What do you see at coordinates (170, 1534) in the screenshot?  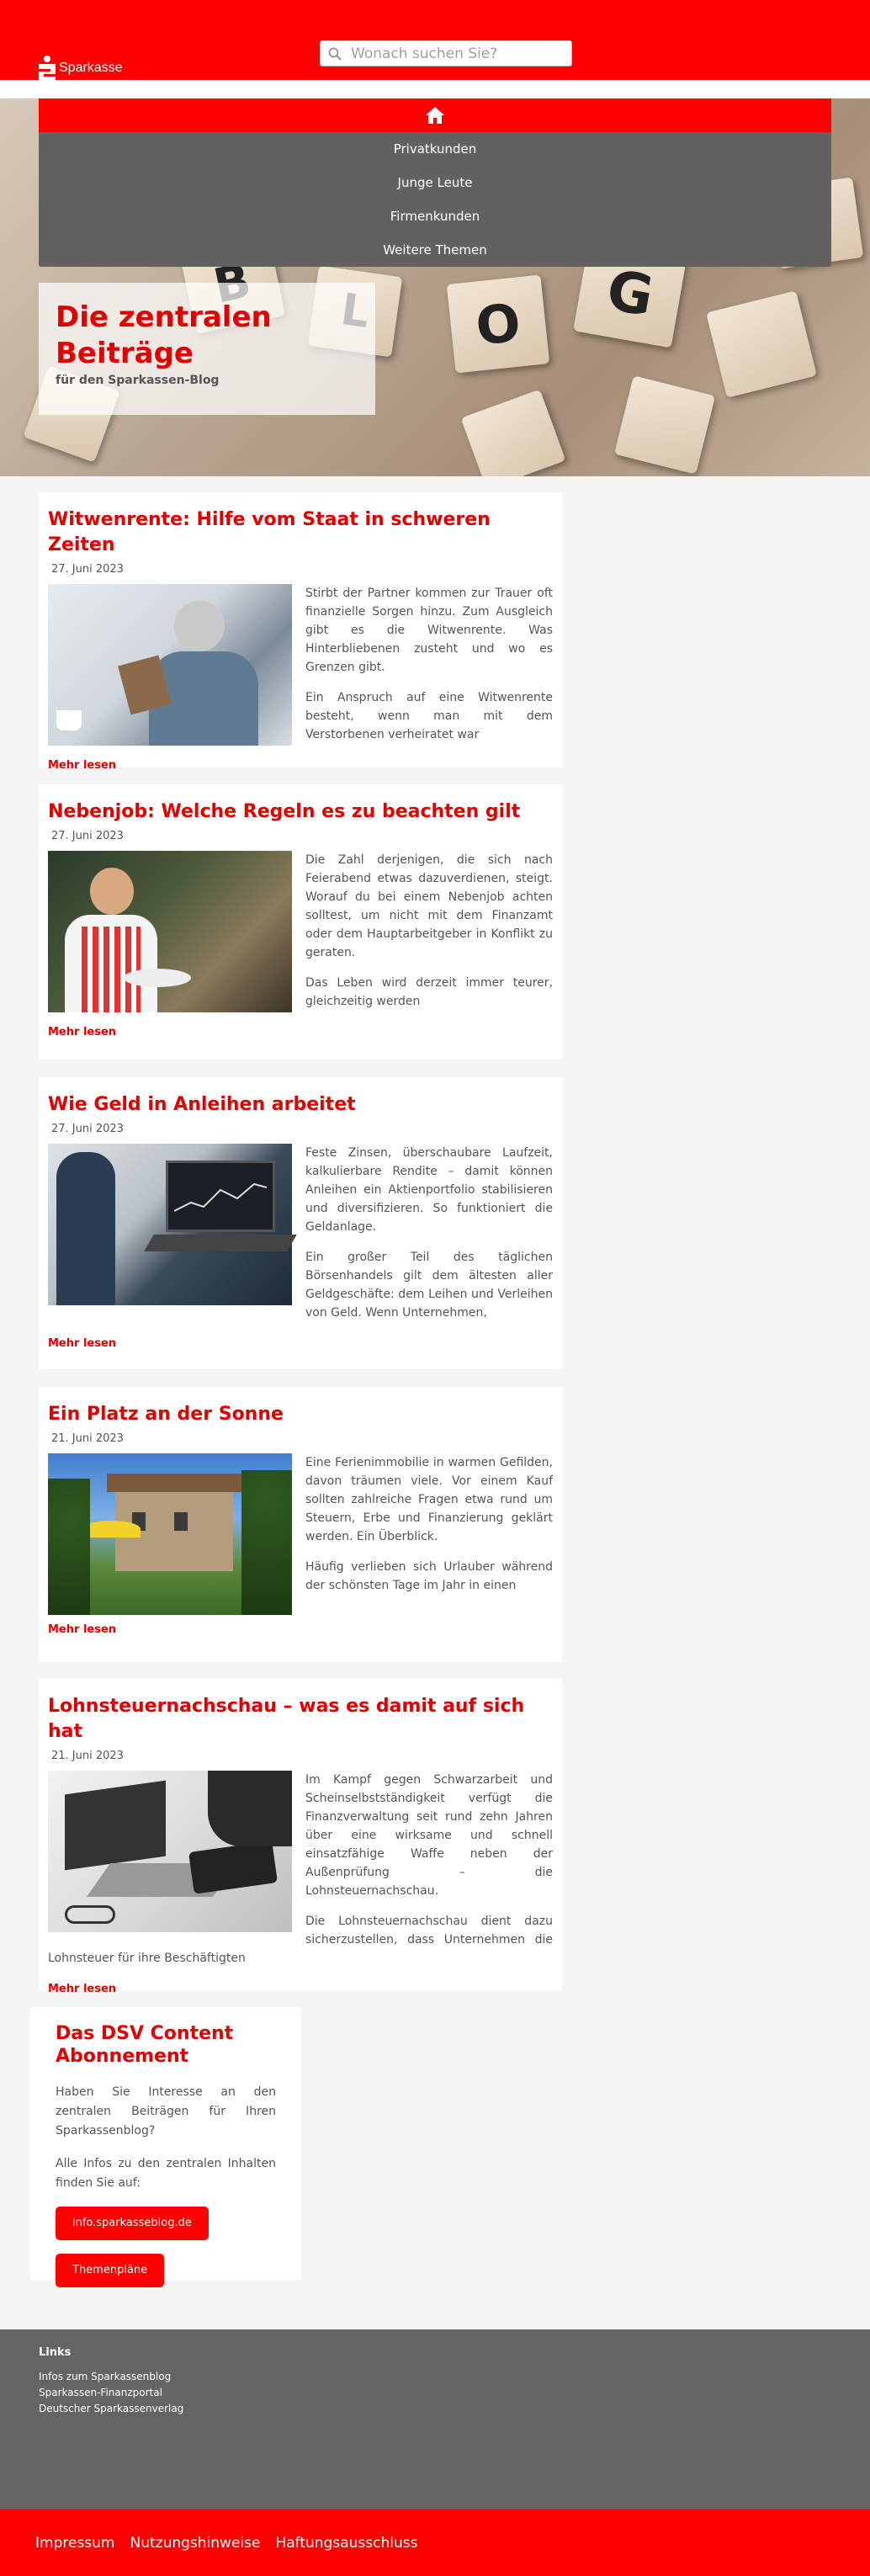 I see `article-image-holiday-home` at bounding box center [170, 1534].